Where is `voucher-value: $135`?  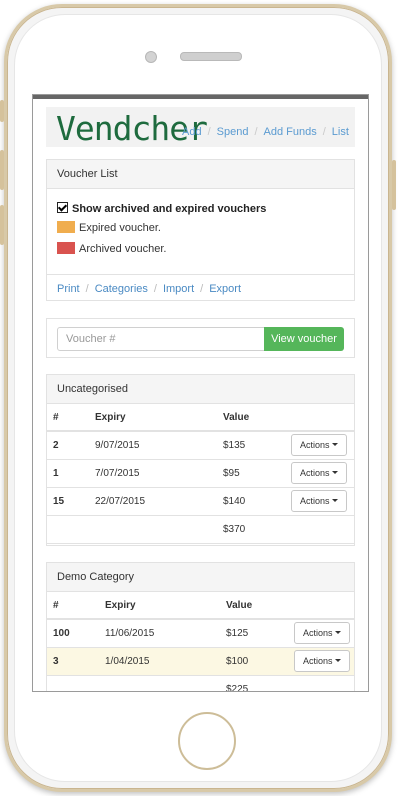 voucher-value: $135 is located at coordinates (251, 445).